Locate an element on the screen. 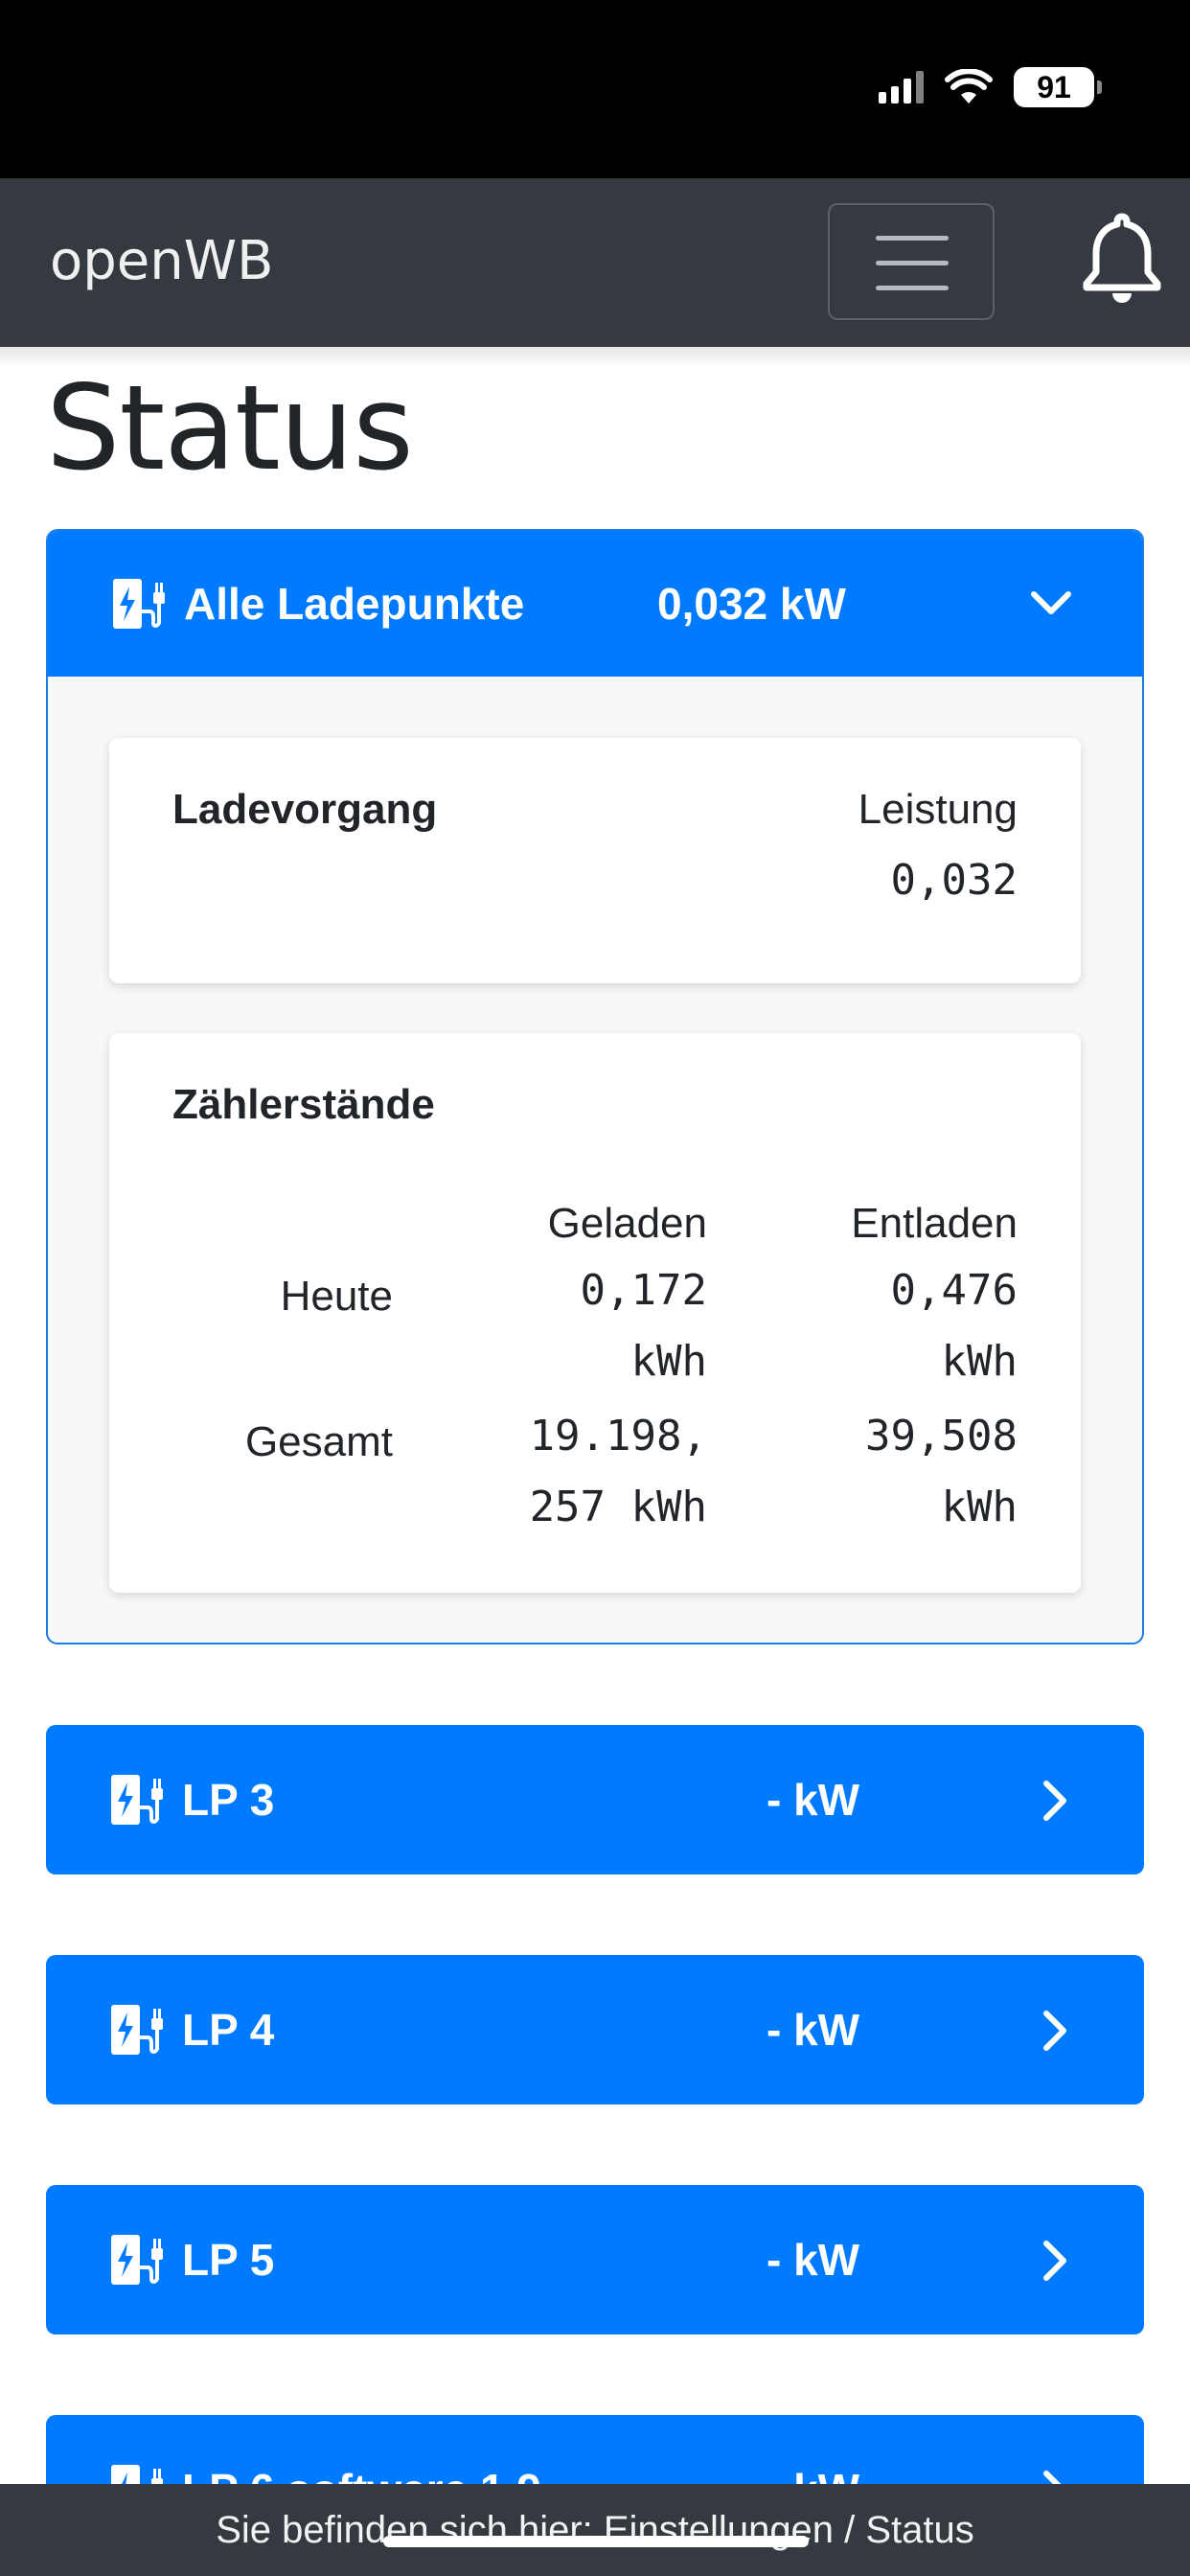 The height and width of the screenshot is (2576, 1190). chargepoint-name: LP 5 is located at coordinates (229, 2260).